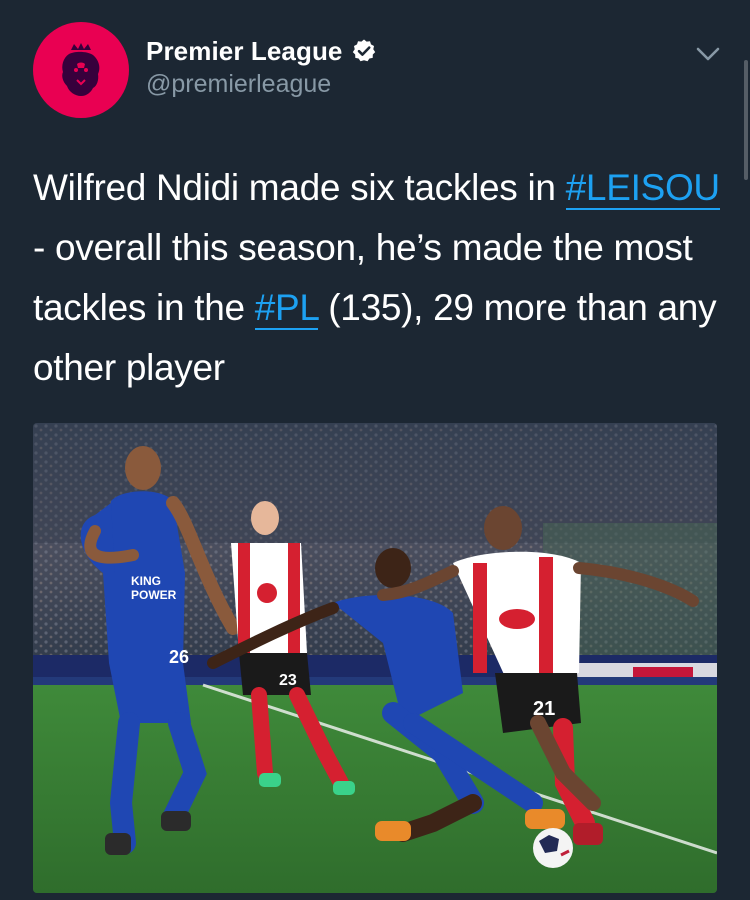 The width and height of the screenshot is (750, 900). Describe the element at coordinates (294, 187) in the screenshot. I see `tweet-text-part: Wilfred Ndidi made six tackles in` at that location.